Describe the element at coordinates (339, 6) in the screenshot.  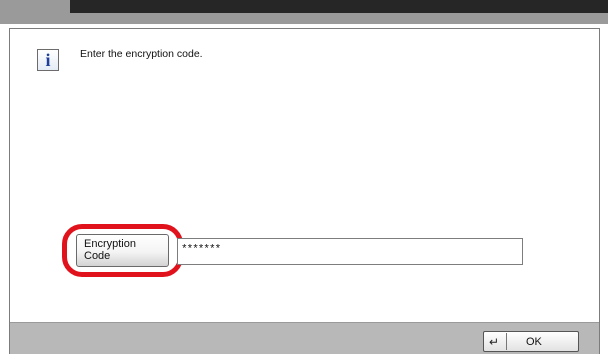
I see `top-bar-dark-strip` at that location.